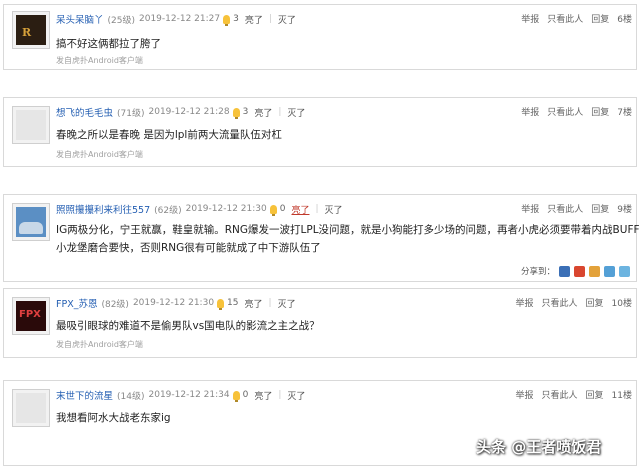 This screenshot has height=469, width=640. I want to click on avatar-shape, so click(31, 228).